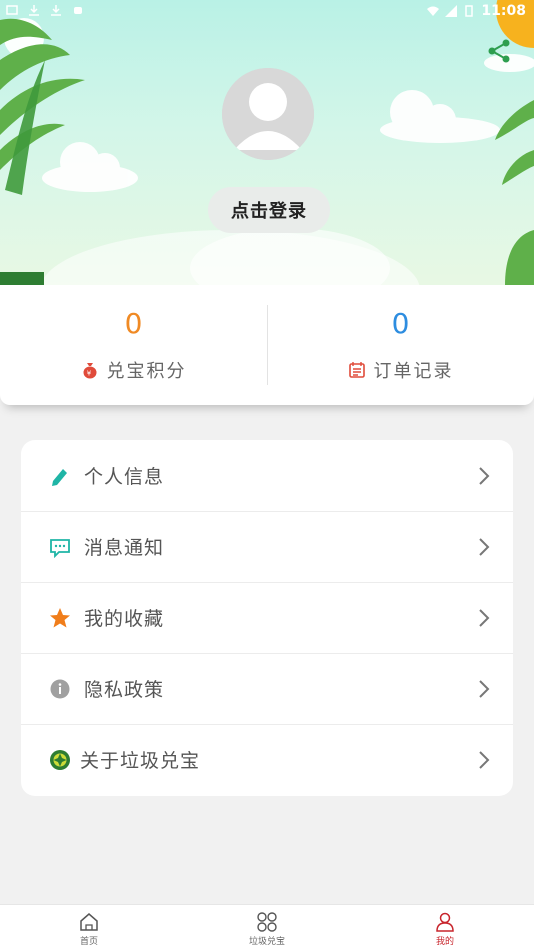 The image size is (534, 950). Describe the element at coordinates (89, 922) in the screenshot. I see `home-icon` at that location.